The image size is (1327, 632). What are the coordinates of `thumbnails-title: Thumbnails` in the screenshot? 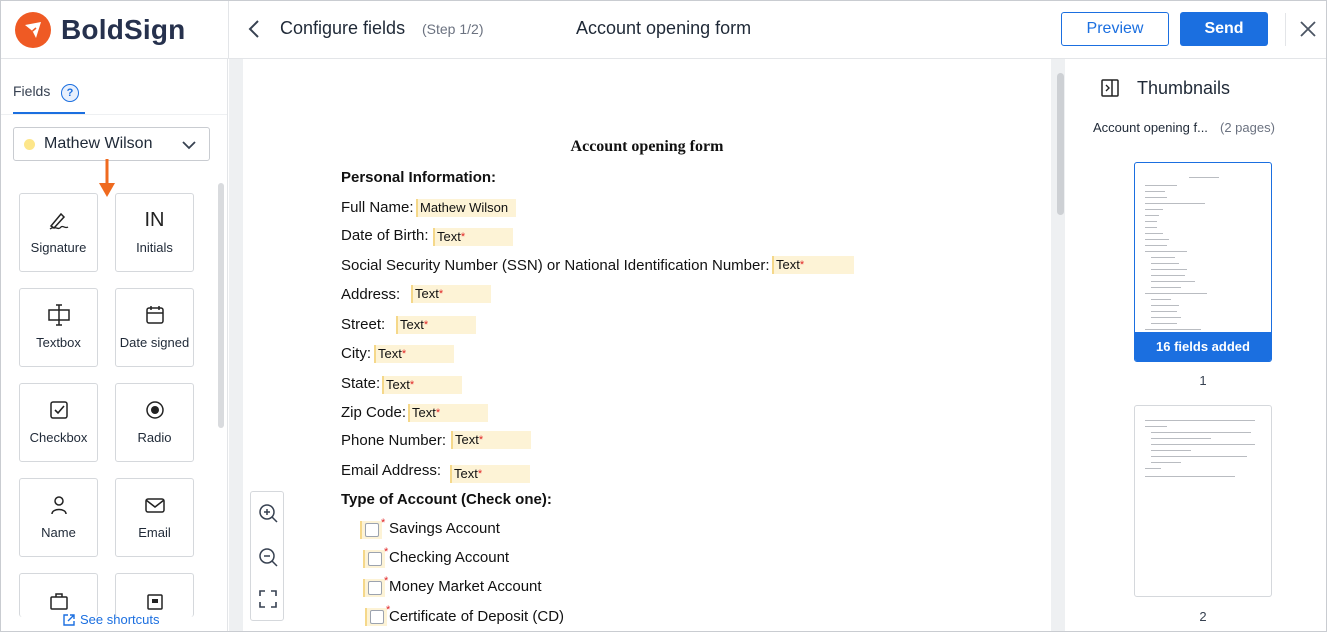 It's located at (1184, 88).